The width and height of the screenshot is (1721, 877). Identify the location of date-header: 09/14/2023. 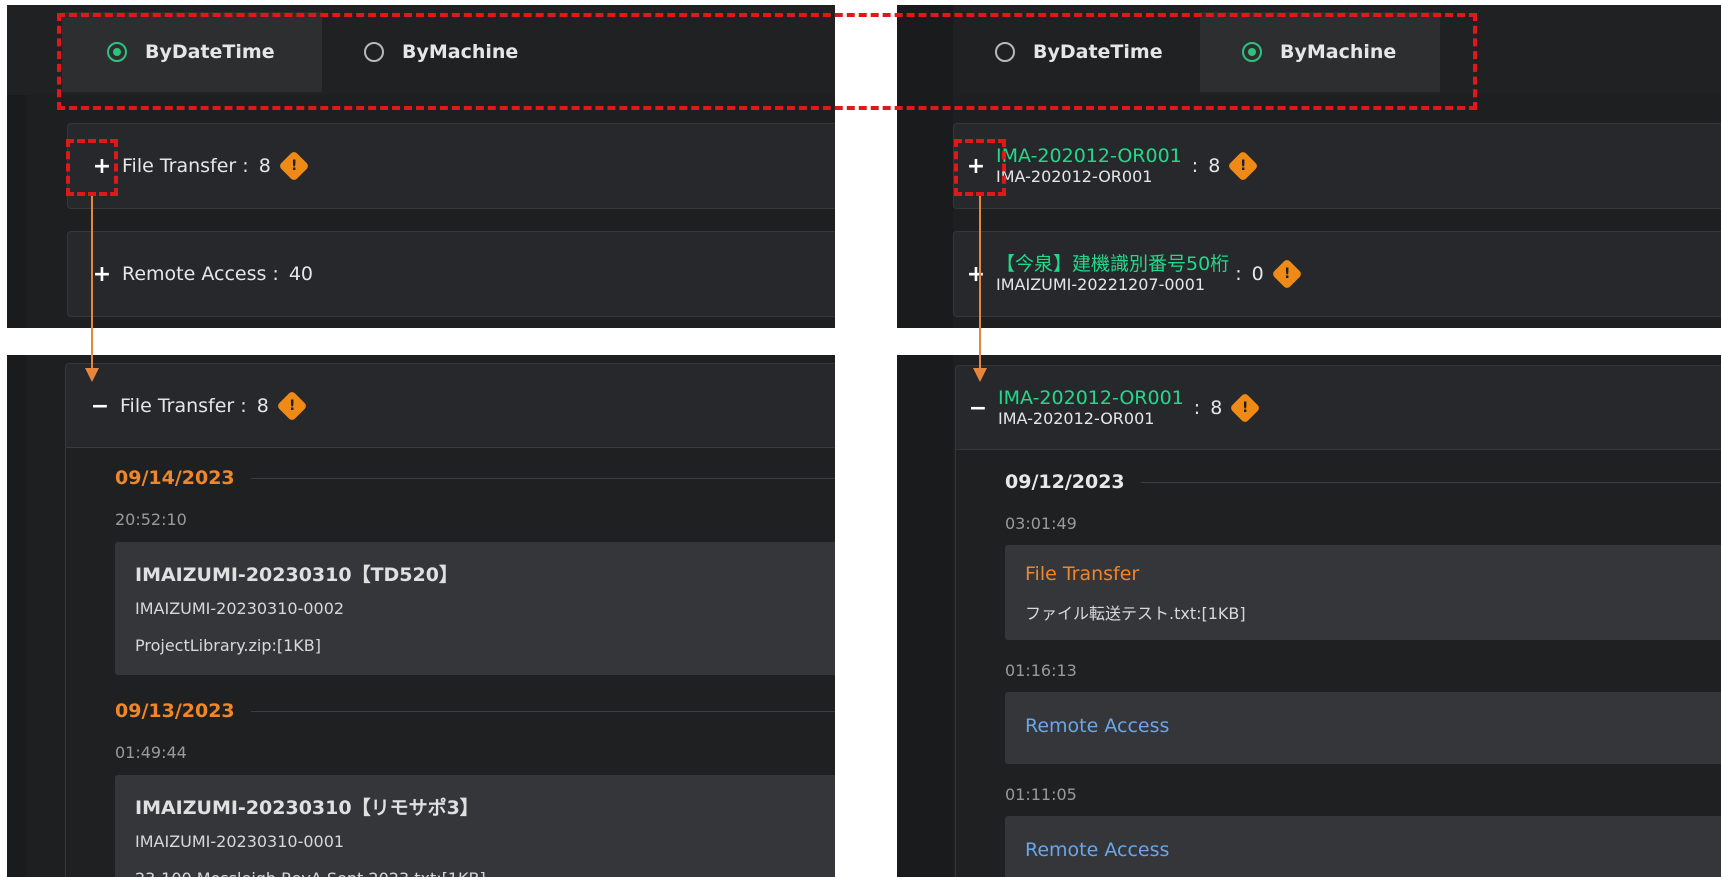
(475, 478).